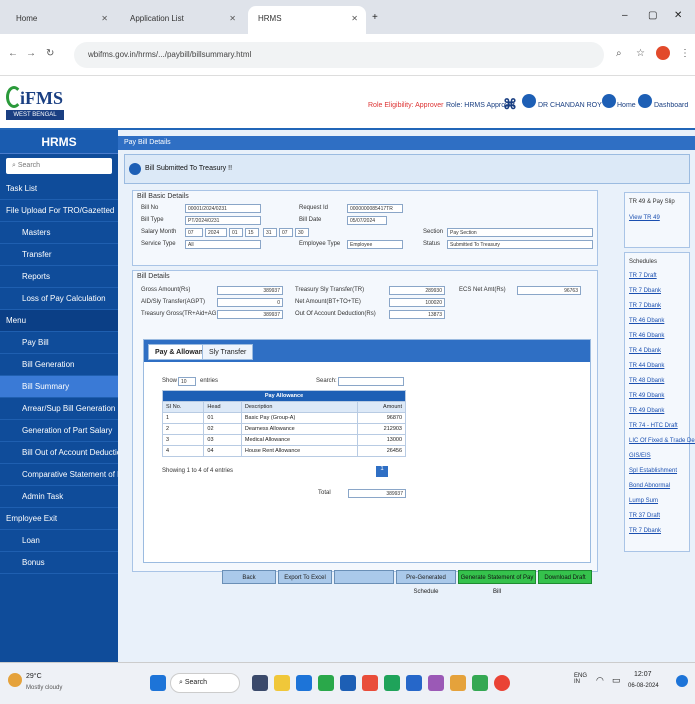 The width and height of the screenshot is (695, 704). What do you see at coordinates (223, 208) in the screenshot?
I see `bill-no-field: 00001/2024/0231` at bounding box center [223, 208].